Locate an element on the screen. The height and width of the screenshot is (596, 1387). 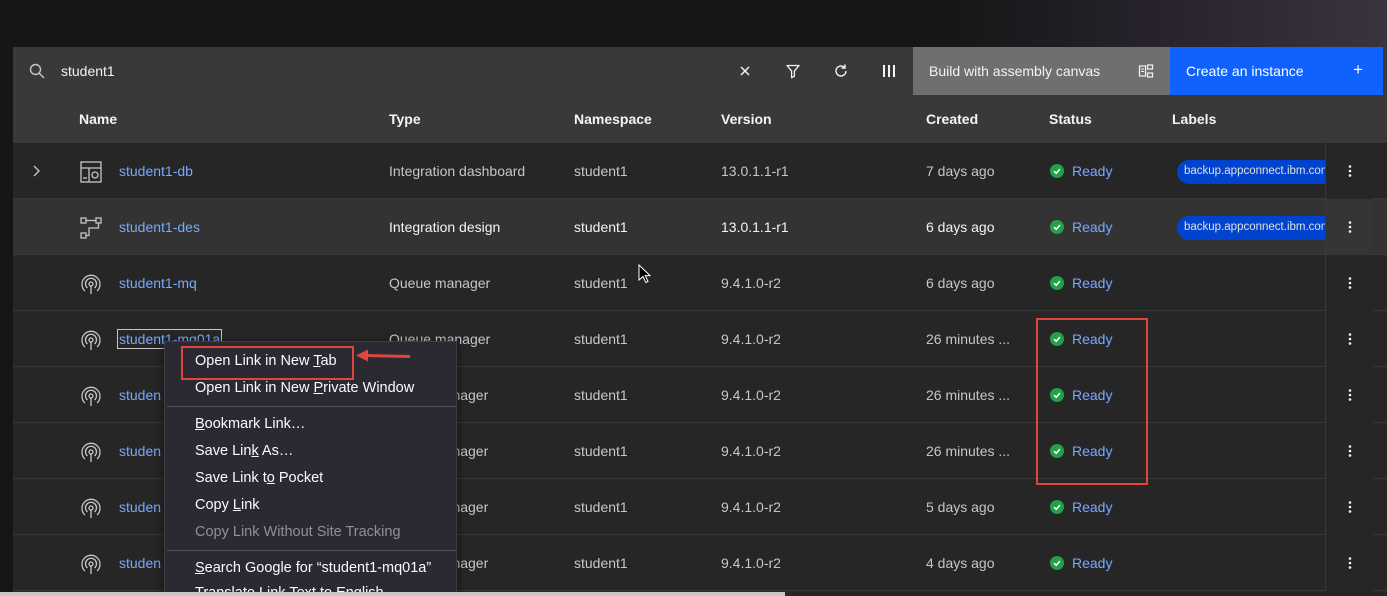
assembly-canvas-button: Build with assembly canvas is located at coordinates (1041, 71).